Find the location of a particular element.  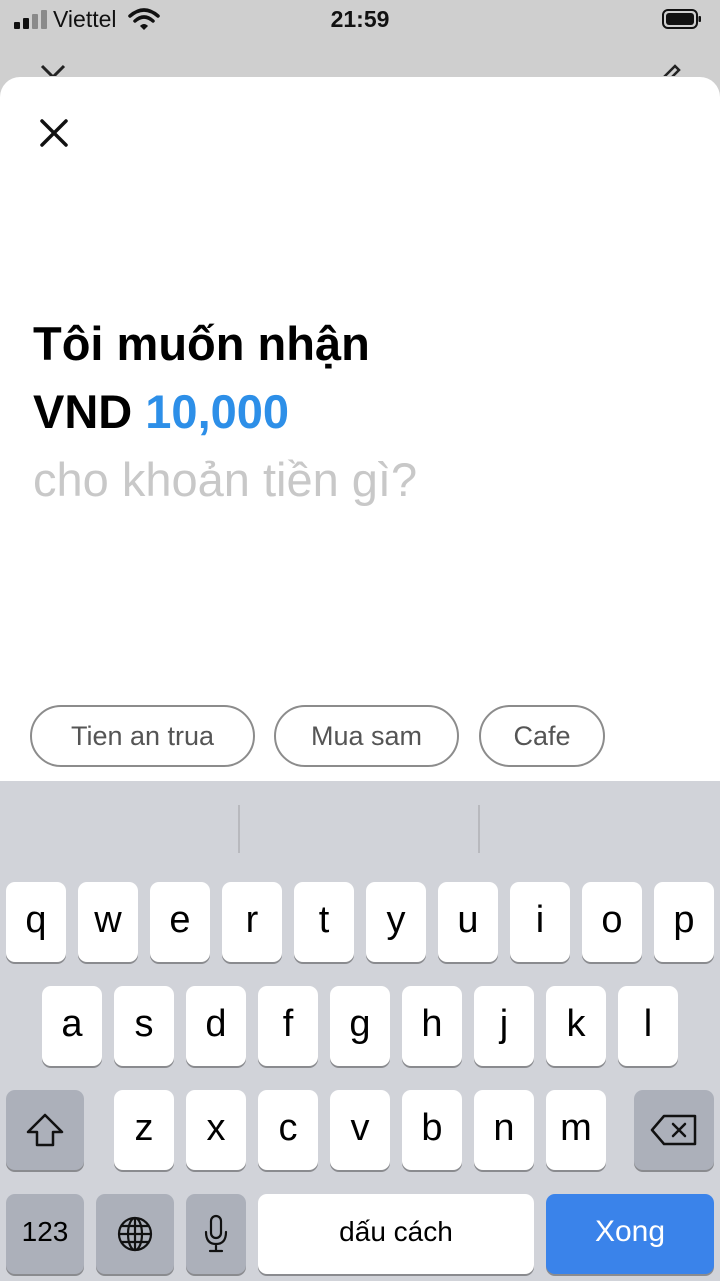

shift-icon is located at coordinates (45, 1130).